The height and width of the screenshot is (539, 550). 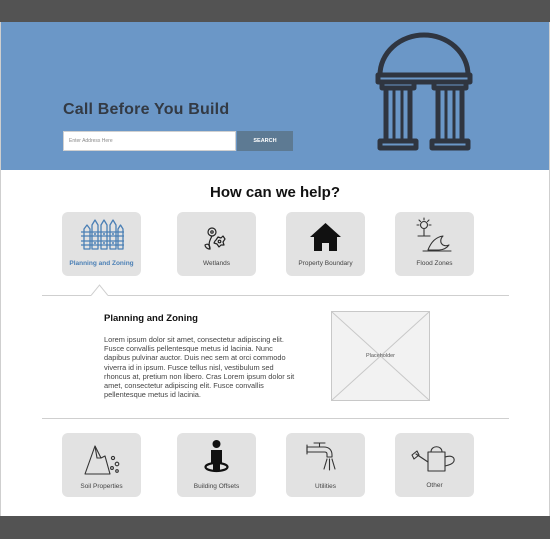 What do you see at coordinates (216, 486) in the screenshot?
I see `category-label: Building Offsets` at bounding box center [216, 486].